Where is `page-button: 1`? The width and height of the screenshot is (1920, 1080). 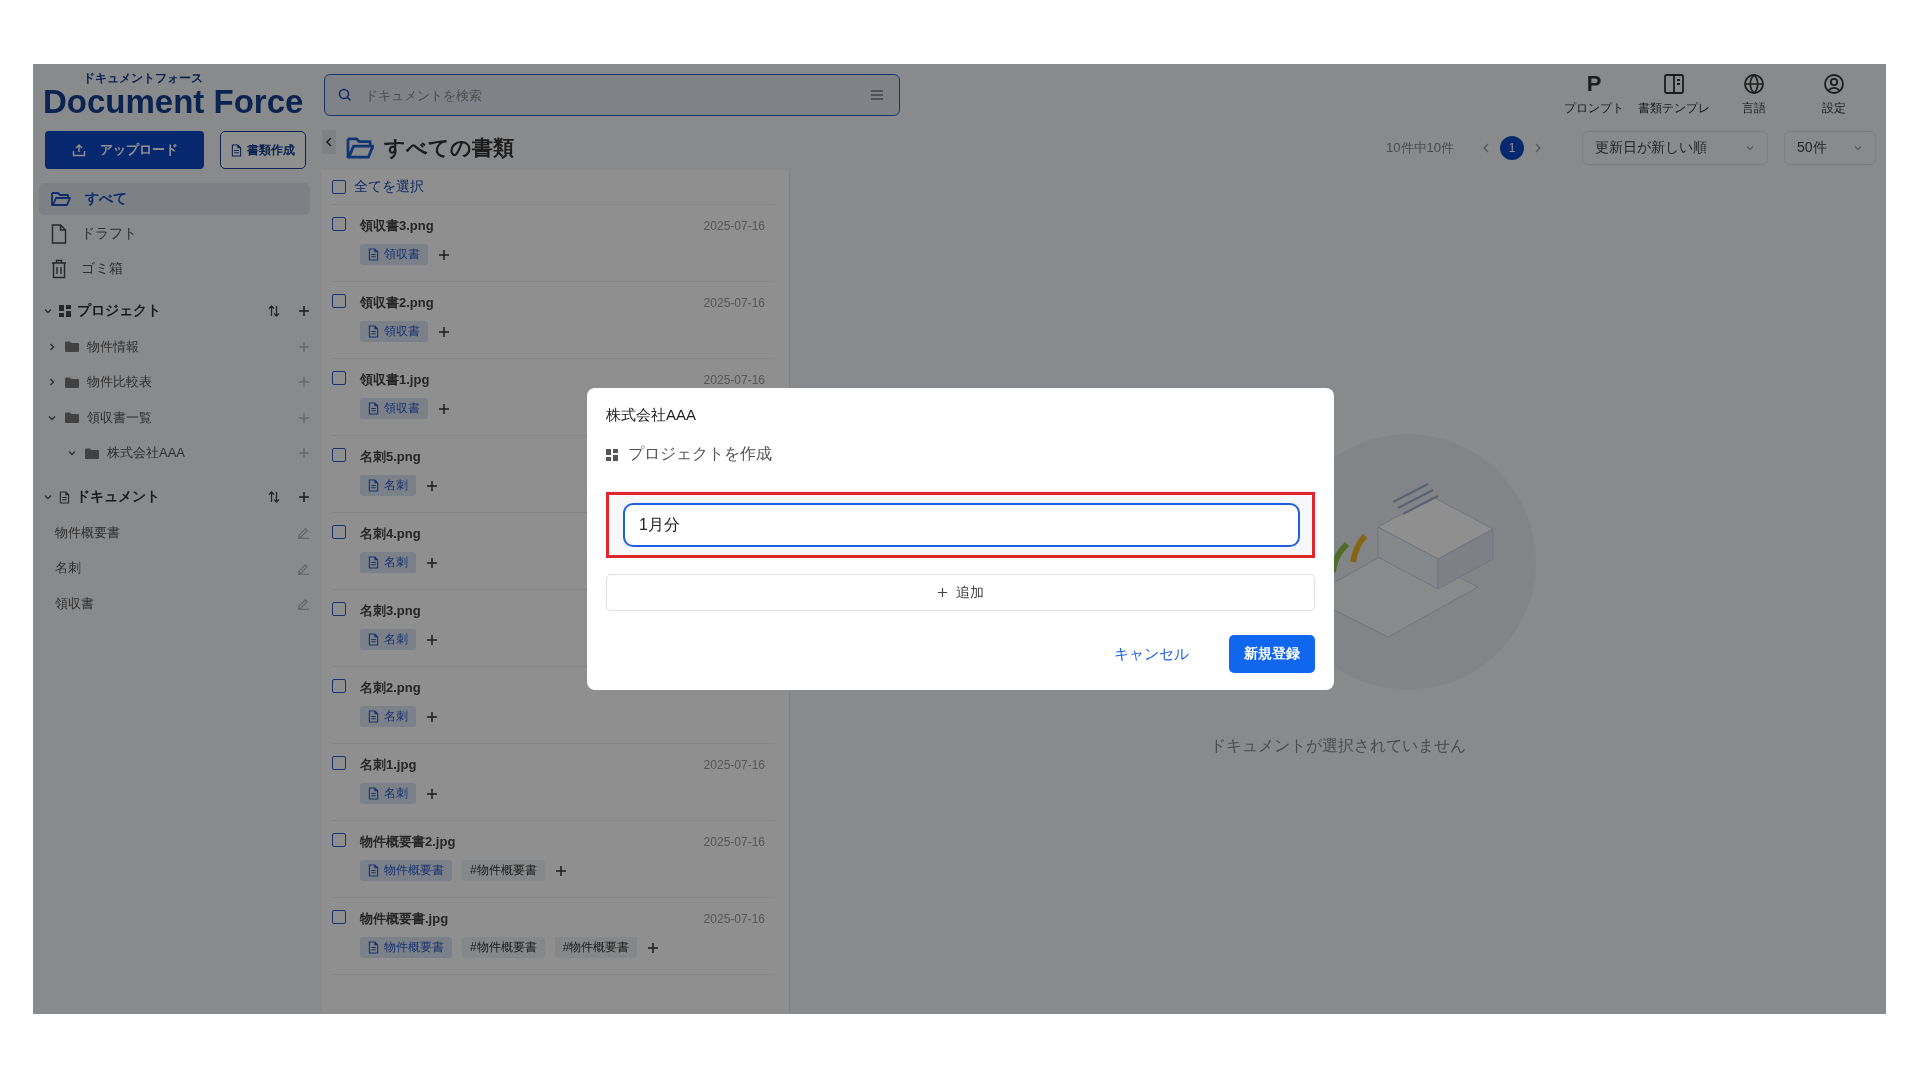
page-button: 1 is located at coordinates (1512, 148).